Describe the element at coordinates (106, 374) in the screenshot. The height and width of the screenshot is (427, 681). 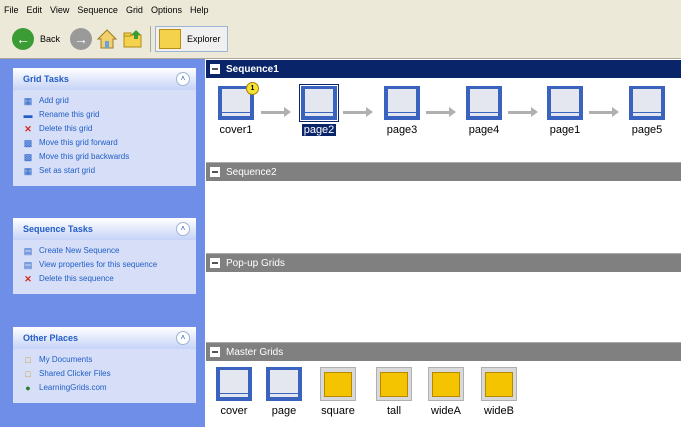
I see `shared-files-link: □ Shared Clicker Files` at that location.